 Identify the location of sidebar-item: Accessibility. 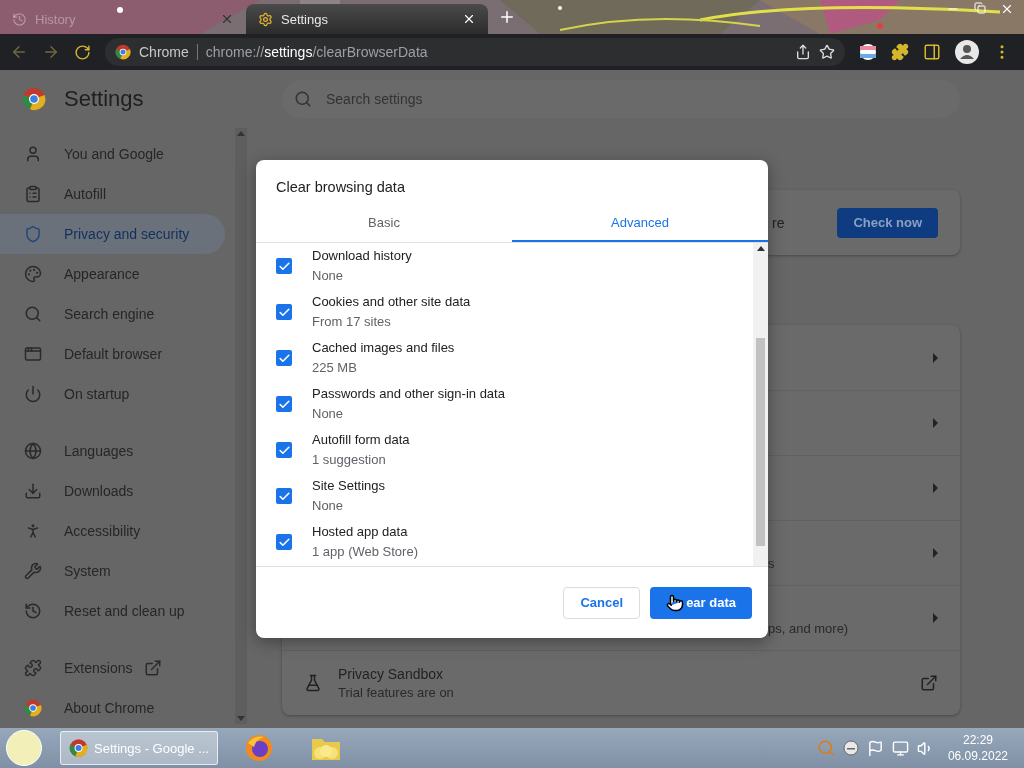
(112, 531).